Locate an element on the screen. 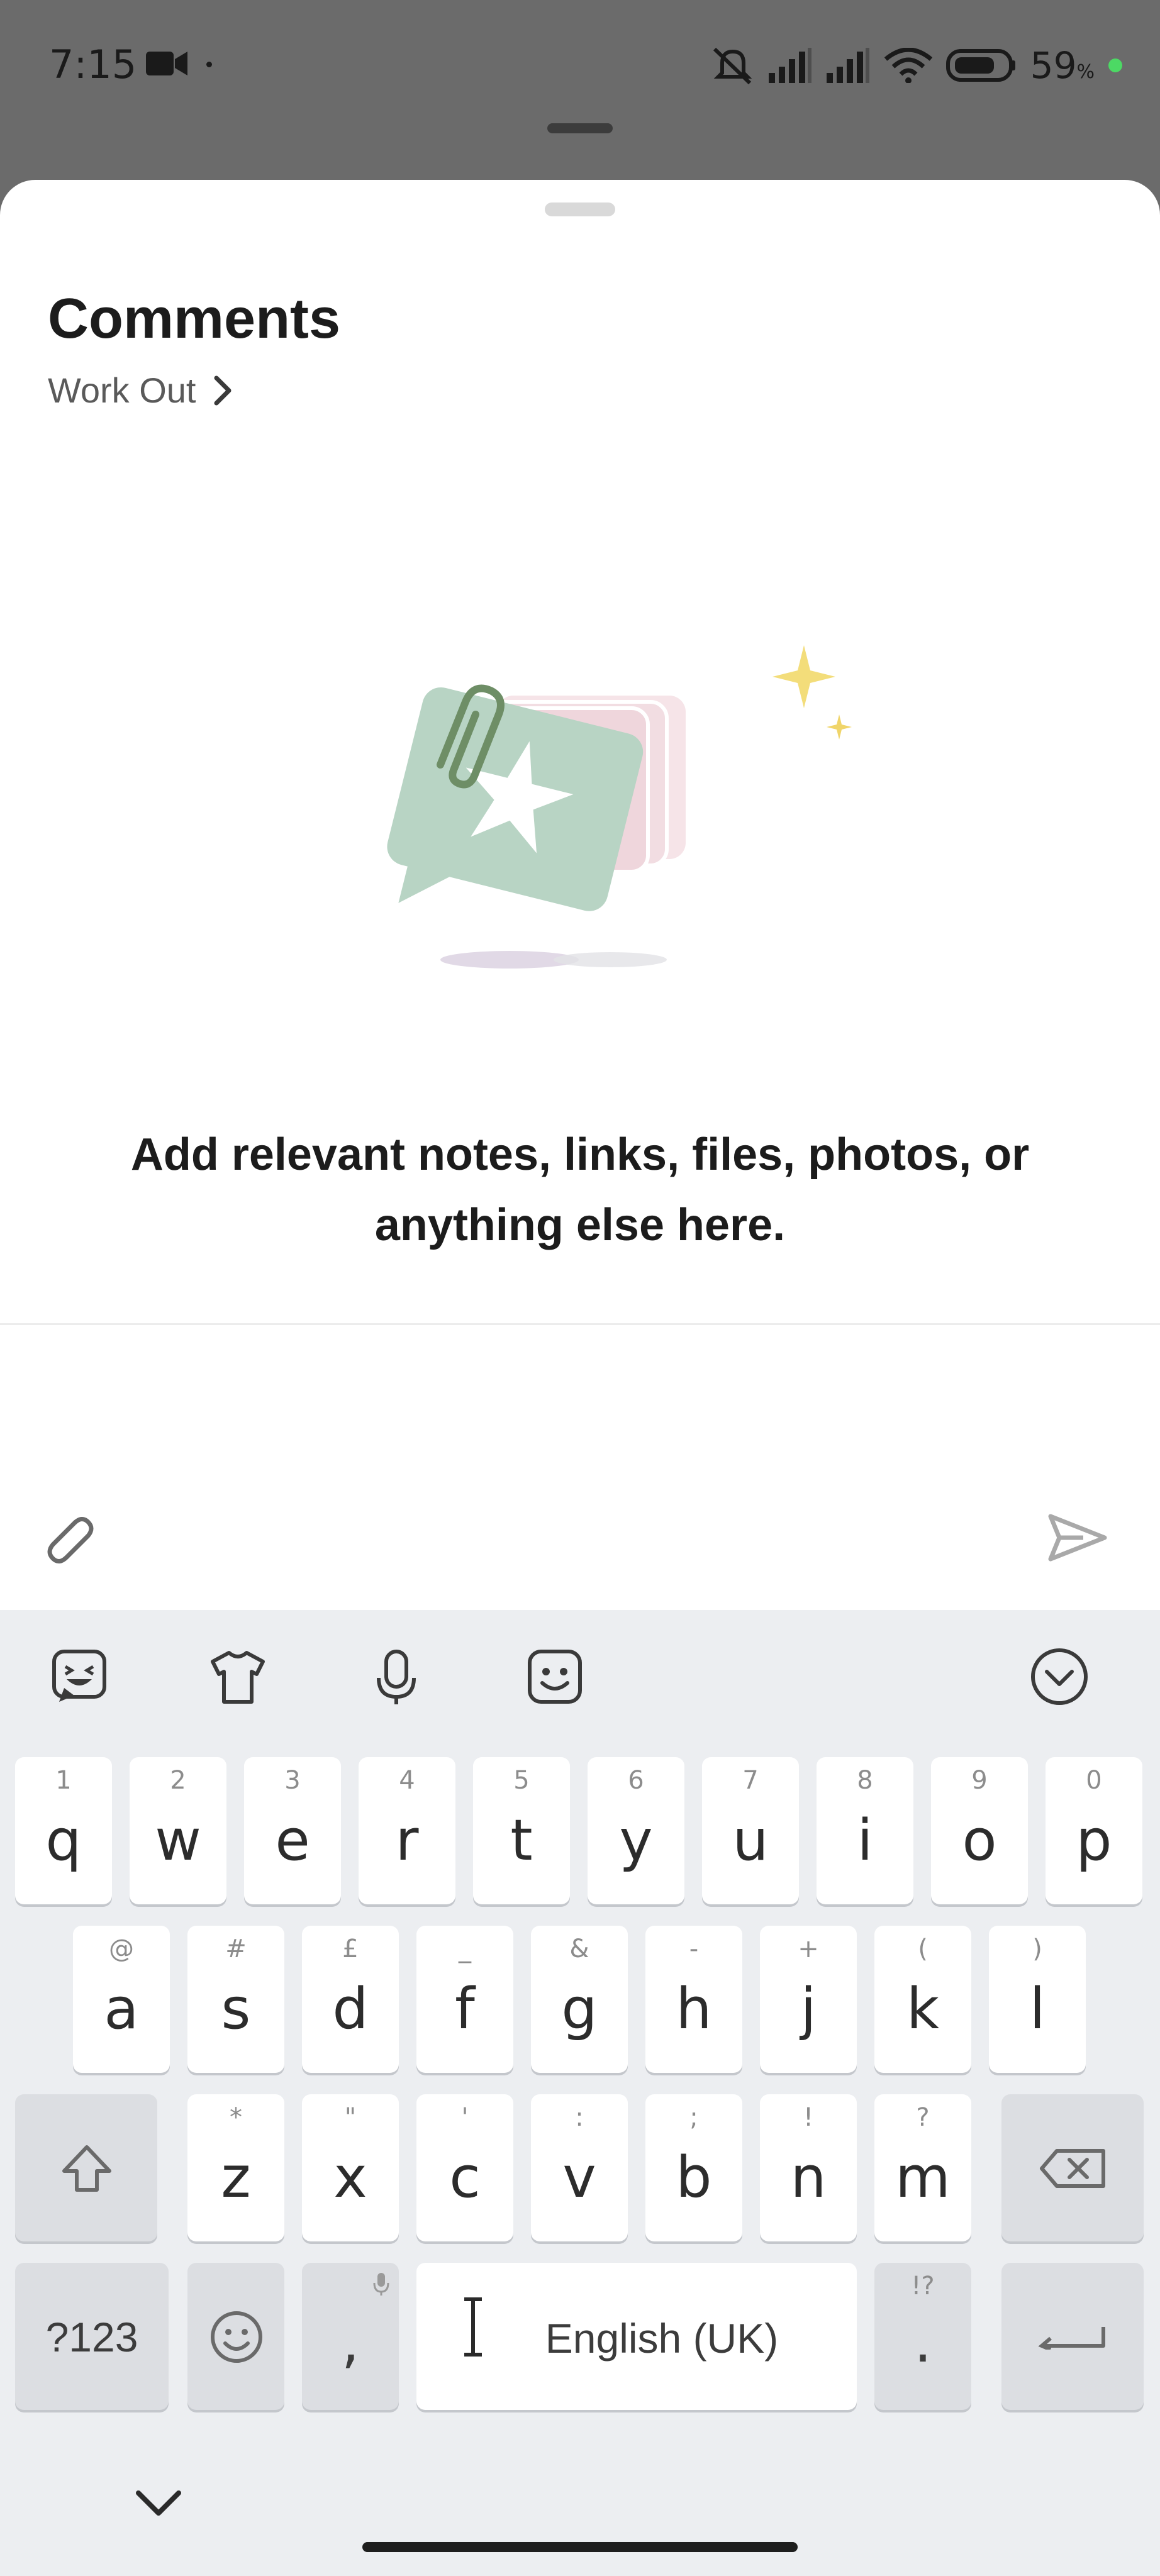 This screenshot has width=1160, height=2576. send-icon is located at coordinates (1077, 1538).